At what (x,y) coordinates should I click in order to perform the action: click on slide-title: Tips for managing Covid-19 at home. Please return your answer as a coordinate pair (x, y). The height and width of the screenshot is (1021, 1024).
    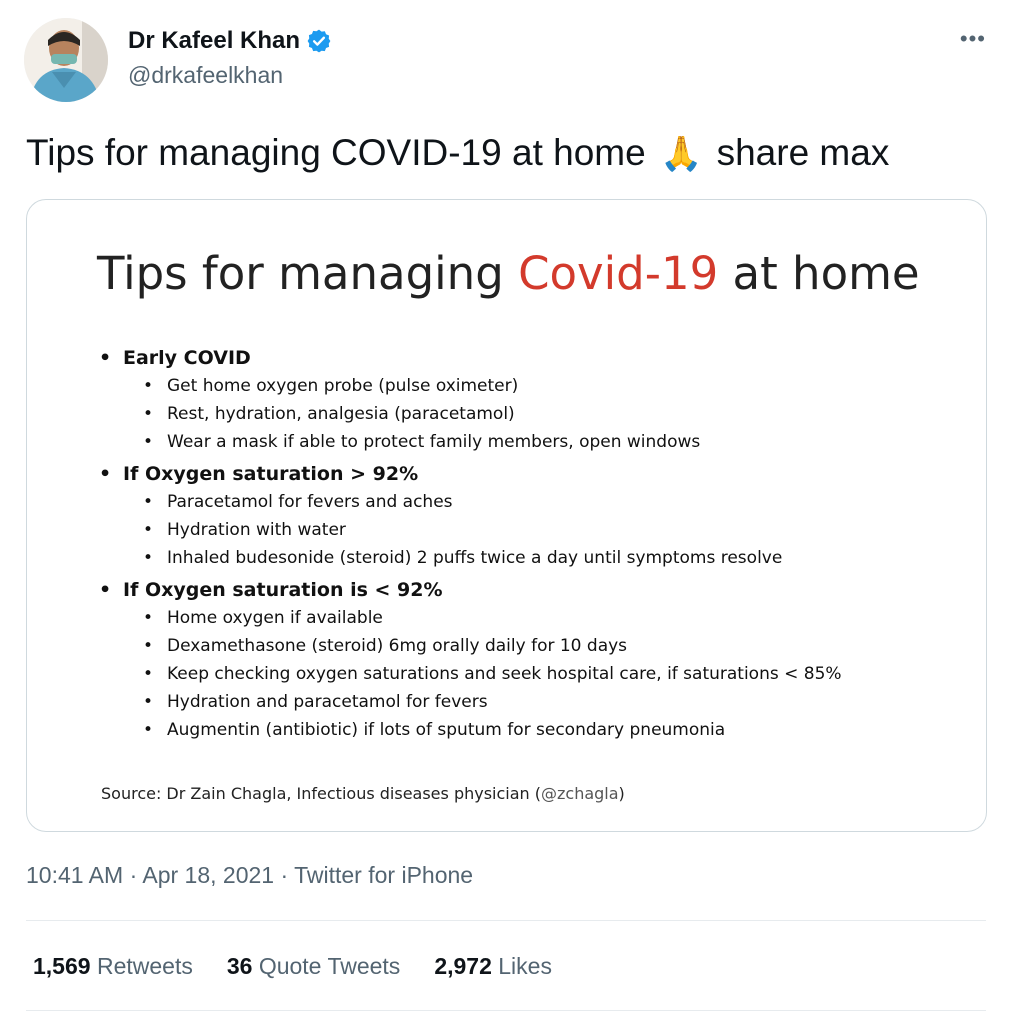
    Looking at the image, I should click on (508, 274).